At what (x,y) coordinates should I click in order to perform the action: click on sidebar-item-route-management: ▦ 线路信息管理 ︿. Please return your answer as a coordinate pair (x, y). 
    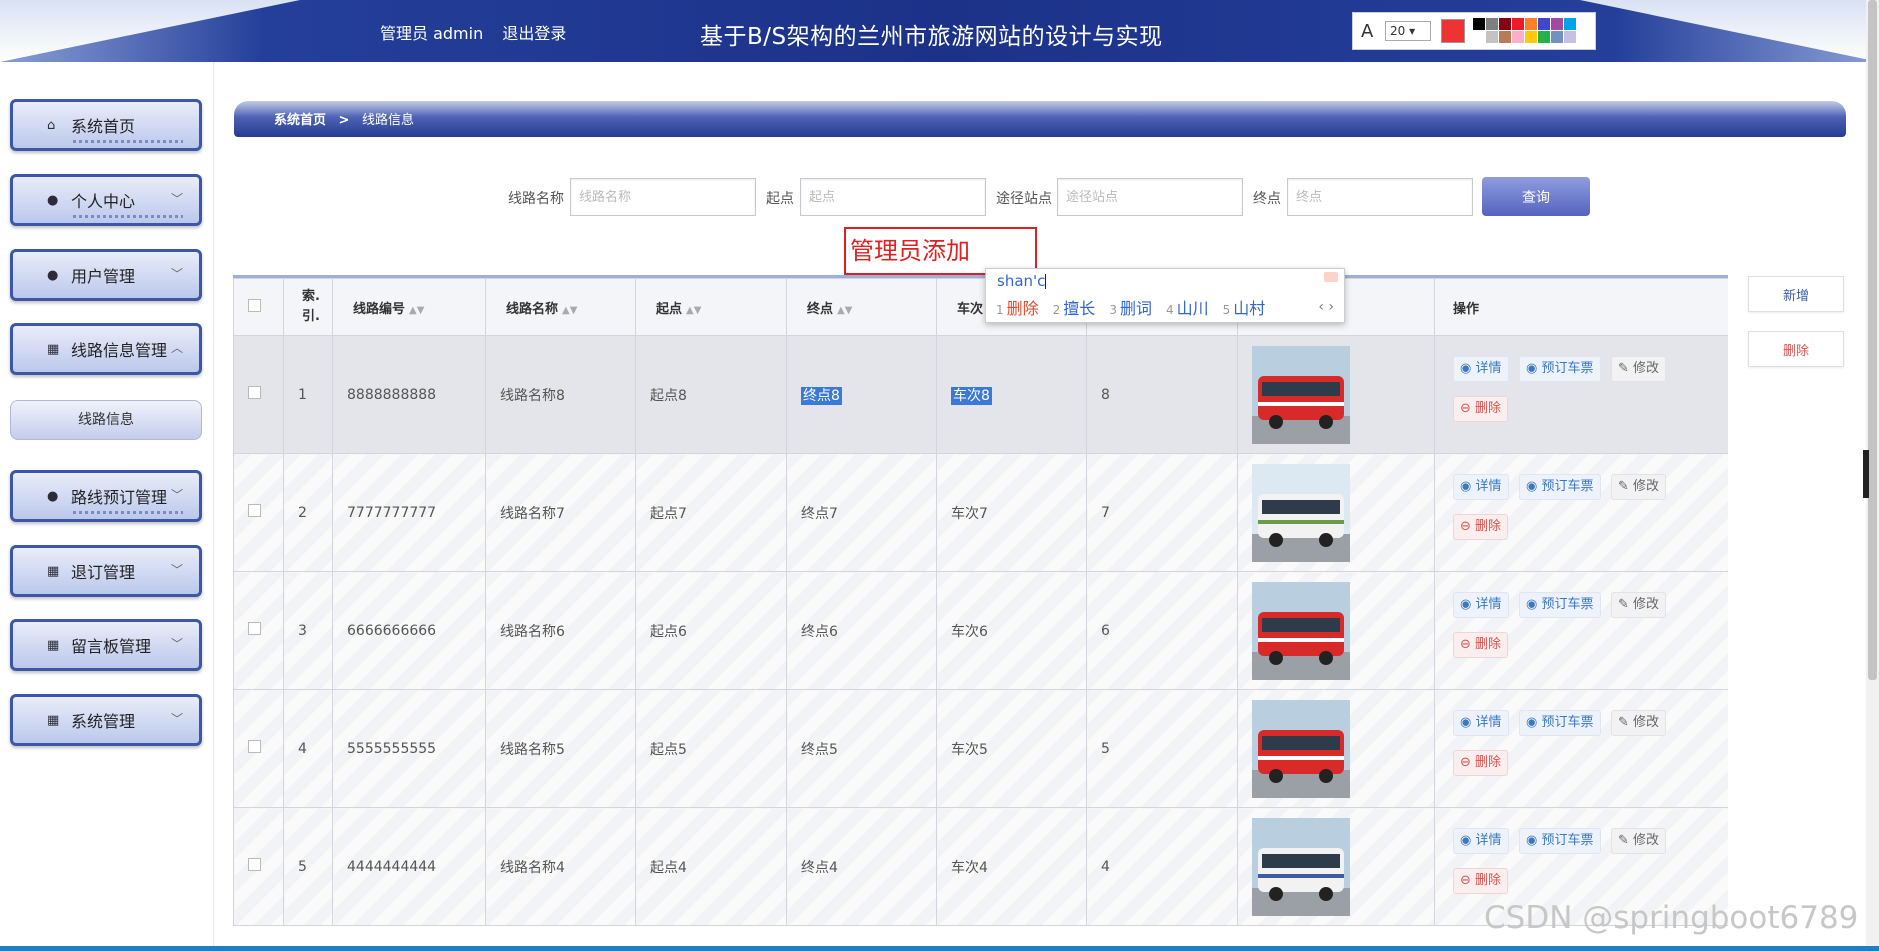
    Looking at the image, I should click on (106, 349).